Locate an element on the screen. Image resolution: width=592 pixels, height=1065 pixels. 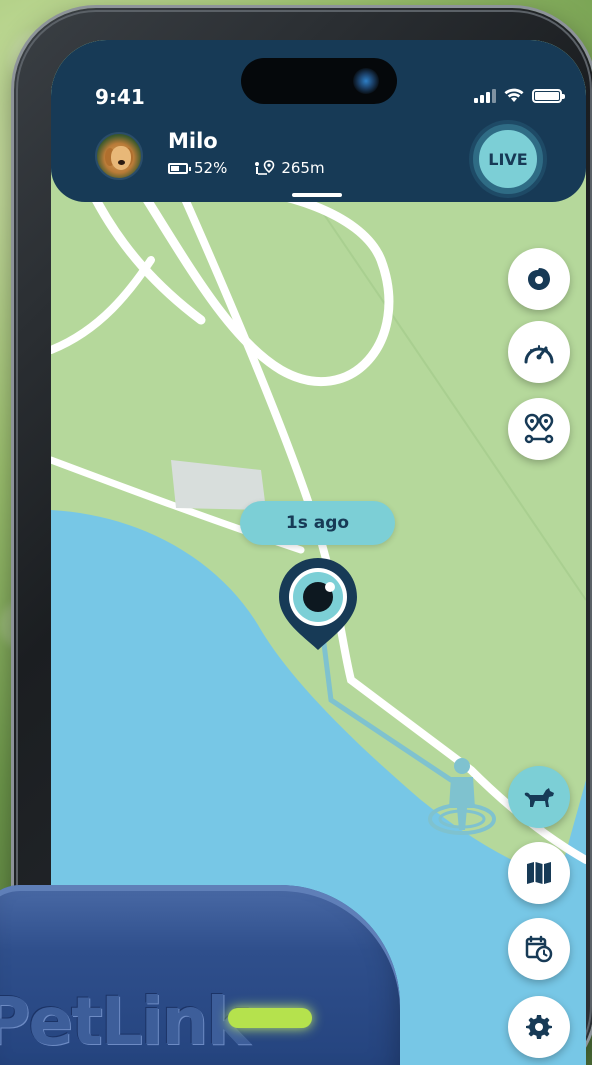
drop-button is located at coordinates (539, 279).